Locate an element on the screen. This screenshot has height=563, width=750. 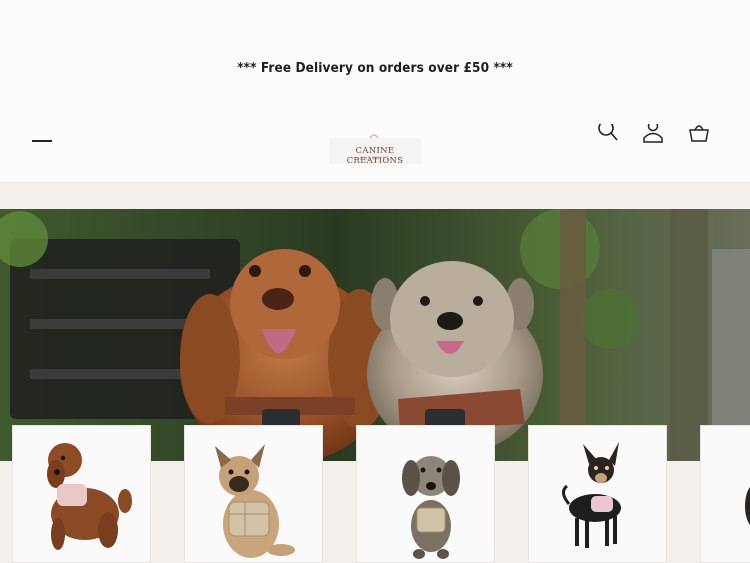
french-bulldog-image is located at coordinates (253, 494).